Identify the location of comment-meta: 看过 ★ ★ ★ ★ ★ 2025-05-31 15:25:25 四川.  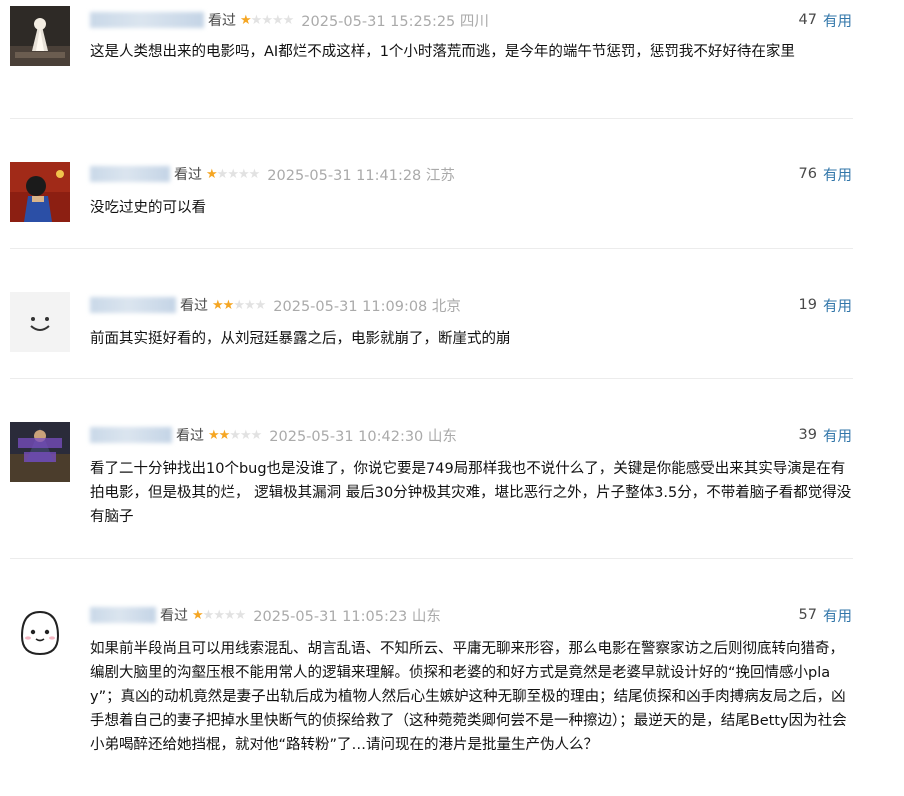
(289, 20).